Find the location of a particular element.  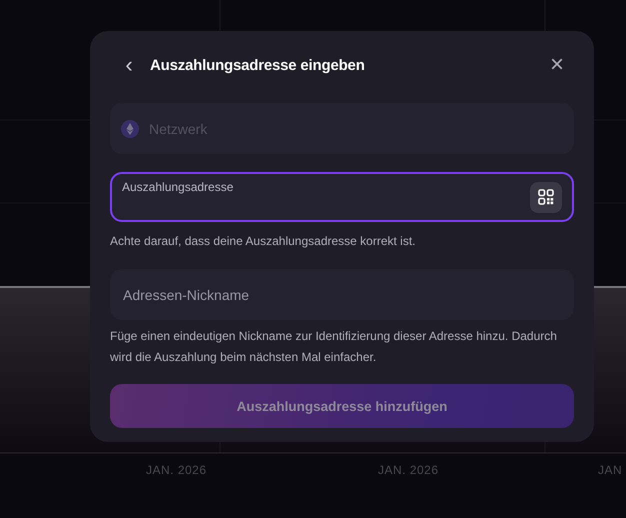

qr-code-icon is located at coordinates (546, 197).